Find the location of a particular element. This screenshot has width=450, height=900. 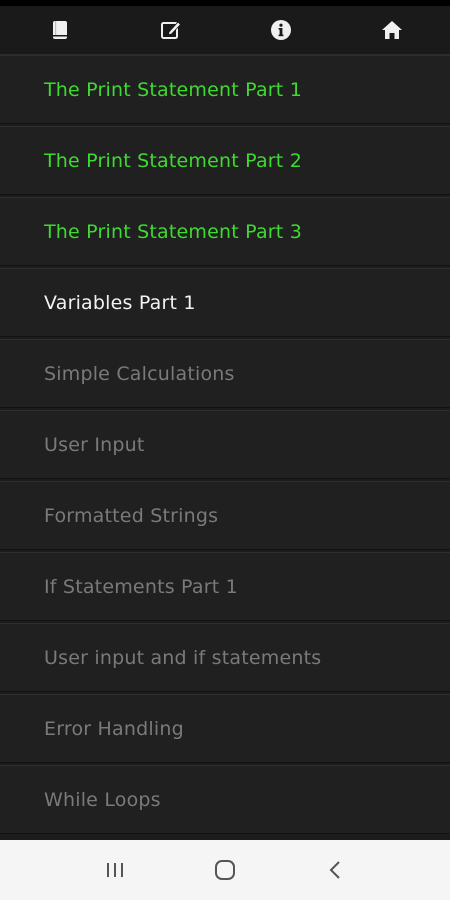

book-icon is located at coordinates (60, 30).